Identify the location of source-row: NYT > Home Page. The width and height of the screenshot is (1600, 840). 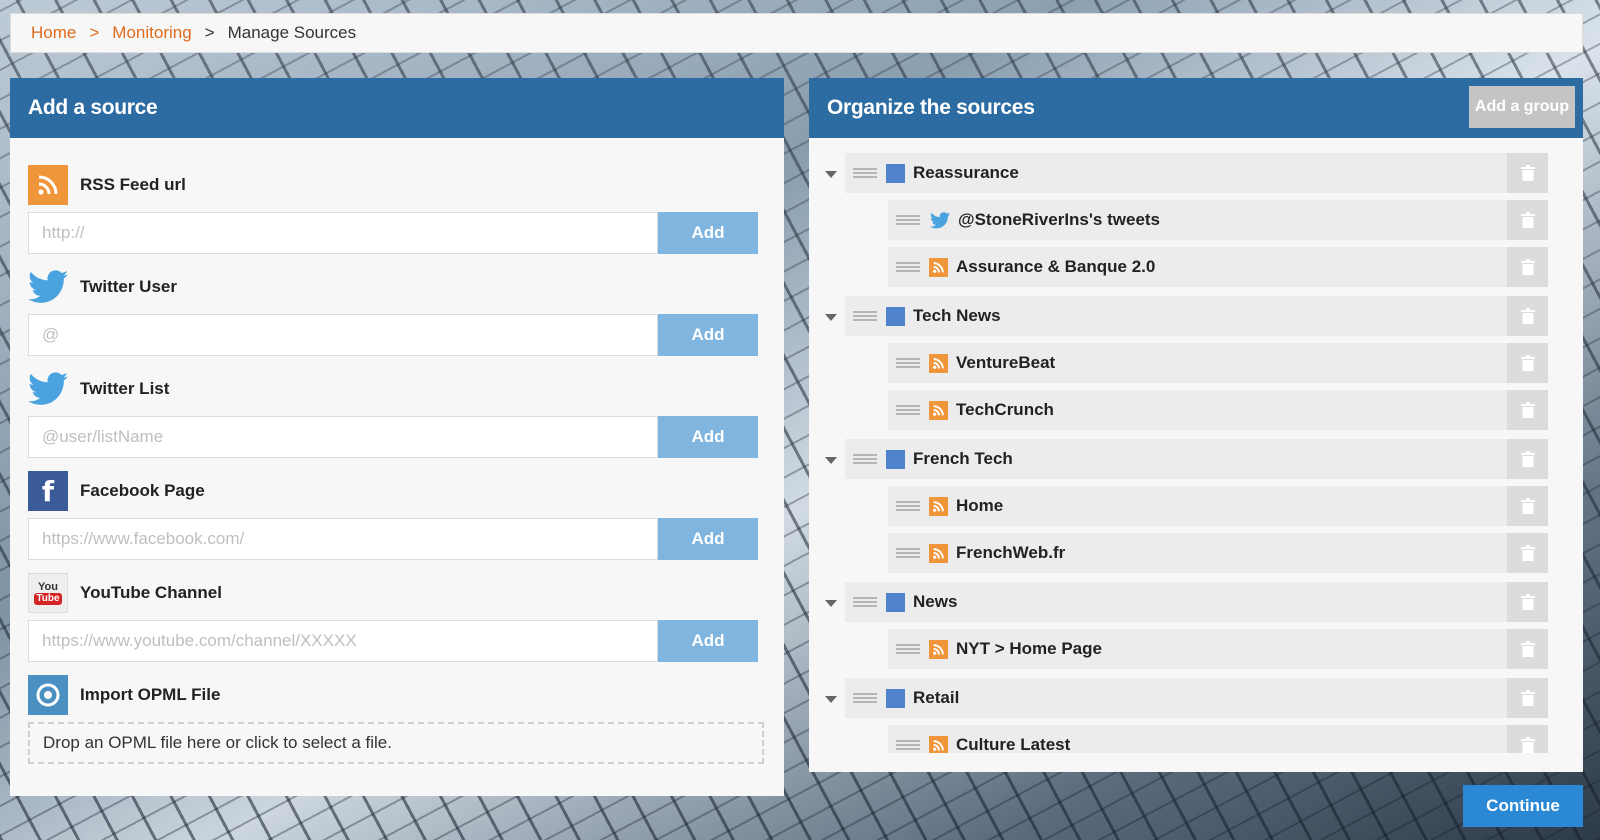
(1218, 649).